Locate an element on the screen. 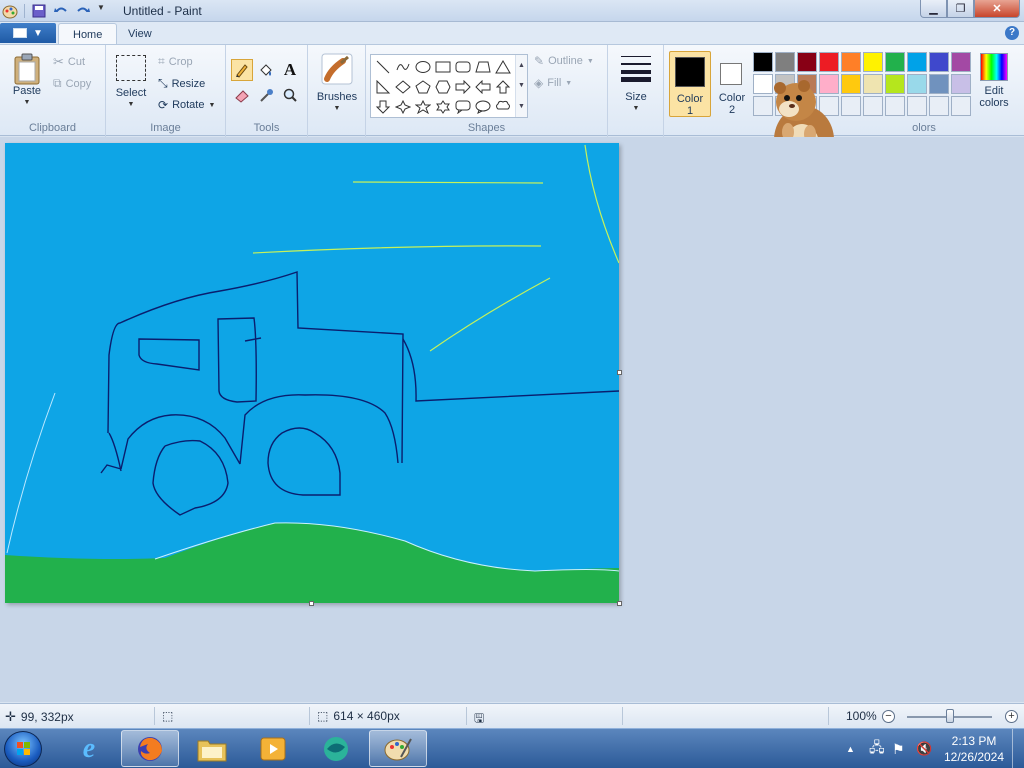 The width and height of the screenshot is (1024, 768). rounded-rectangle-shape-icon is located at coordinates (463, 67).